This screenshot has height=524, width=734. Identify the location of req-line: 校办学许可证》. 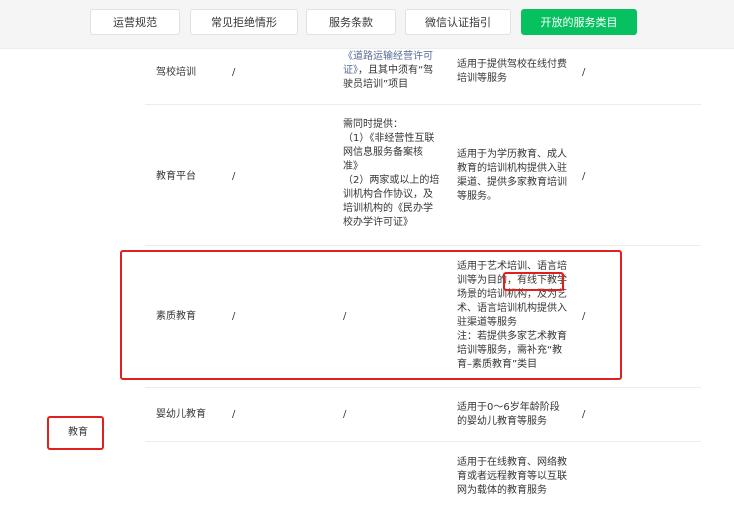
(378, 222).